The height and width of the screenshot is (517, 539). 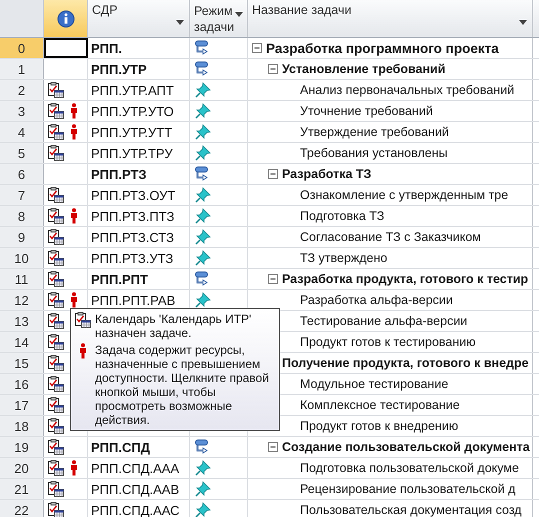 What do you see at coordinates (22, 468) in the screenshot?
I see `row-number: 20` at bounding box center [22, 468].